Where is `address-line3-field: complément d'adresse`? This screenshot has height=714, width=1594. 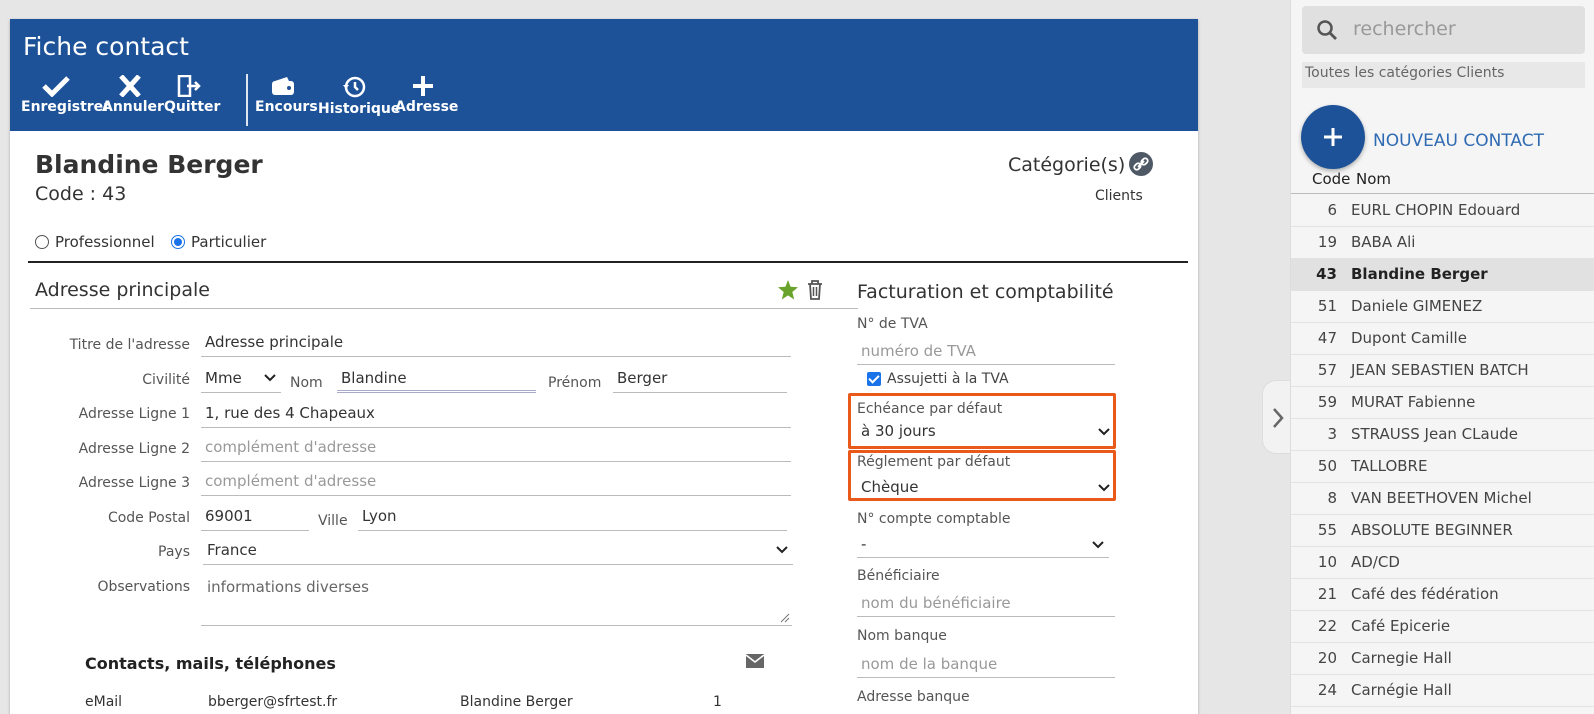
address-line3-field: complément d'adresse is located at coordinates (496, 483).